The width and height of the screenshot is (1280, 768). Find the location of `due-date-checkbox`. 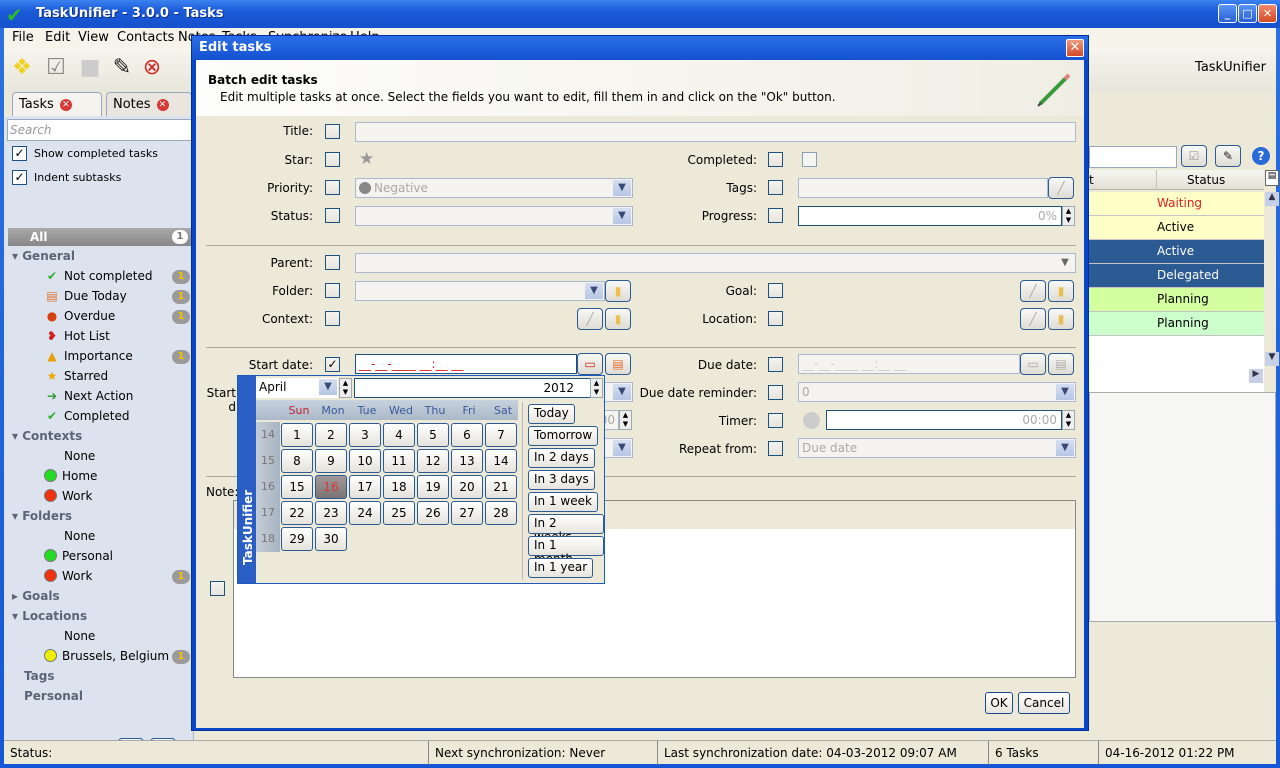

due-date-checkbox is located at coordinates (775, 364).